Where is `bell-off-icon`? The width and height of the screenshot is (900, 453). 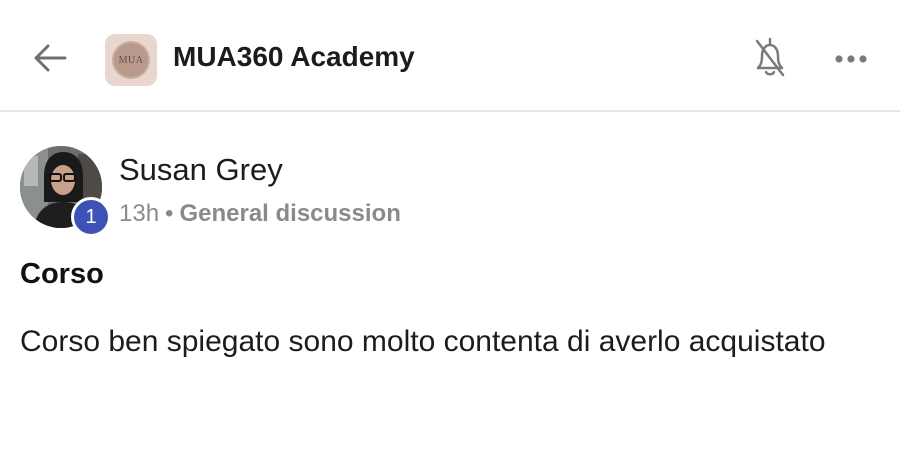 bell-off-icon is located at coordinates (770, 59).